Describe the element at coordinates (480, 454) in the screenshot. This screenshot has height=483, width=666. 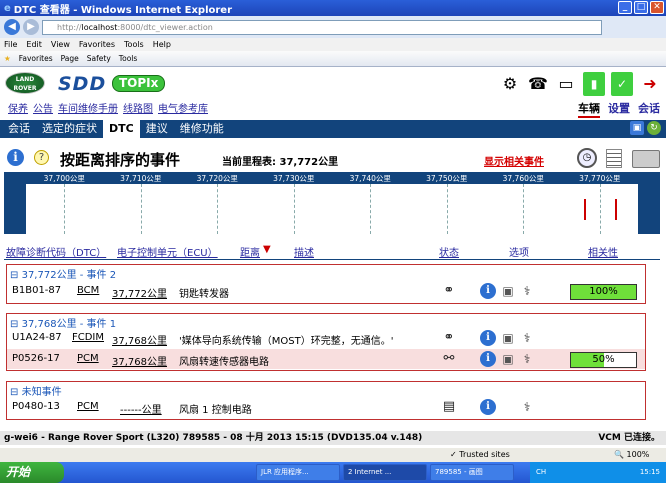
I see `trusted-sites-zone: ✓ Trusted sites` at that location.